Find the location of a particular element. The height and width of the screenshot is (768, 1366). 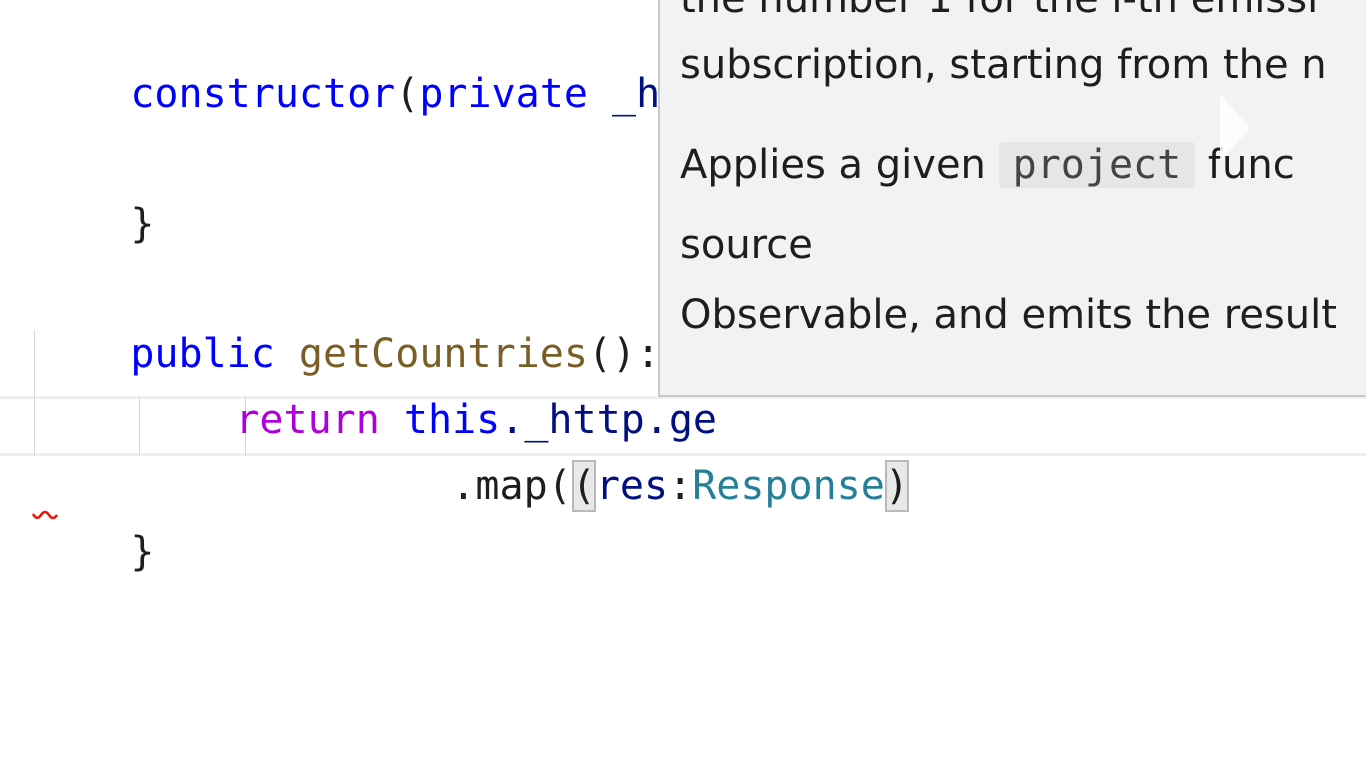

play-arrow-icon is located at coordinates (1235, 128).